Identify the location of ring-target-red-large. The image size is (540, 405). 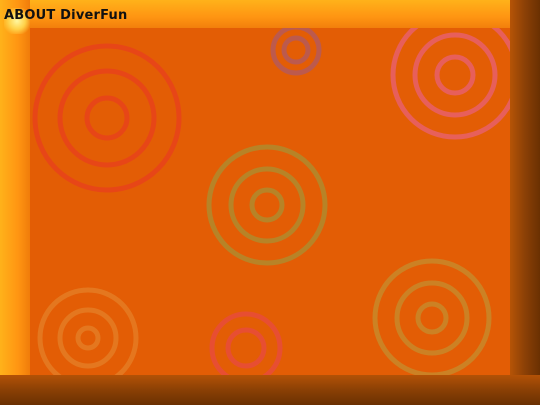
(107, 118).